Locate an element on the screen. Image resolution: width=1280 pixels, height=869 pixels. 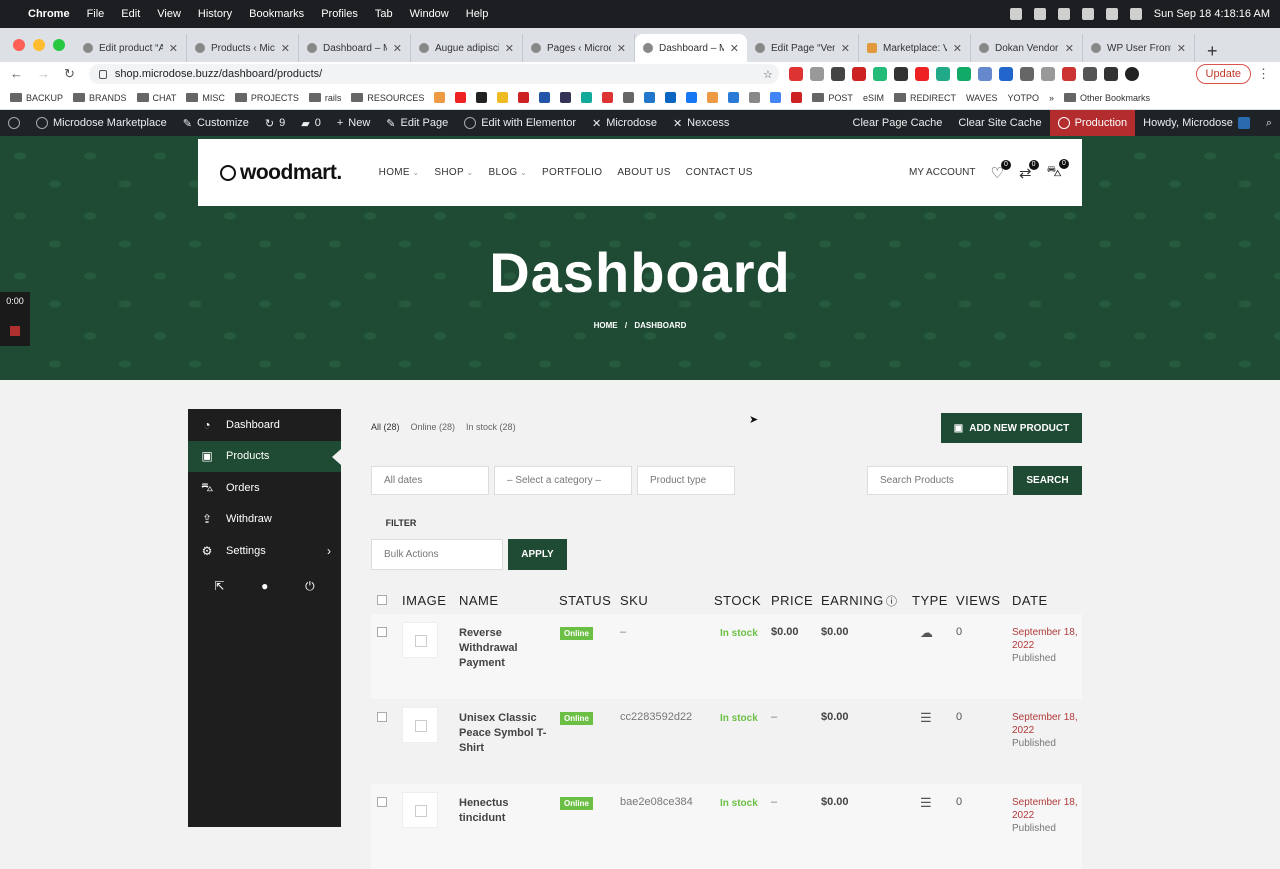
external-link-icon: ⇱ is located at coordinates (219, 586).